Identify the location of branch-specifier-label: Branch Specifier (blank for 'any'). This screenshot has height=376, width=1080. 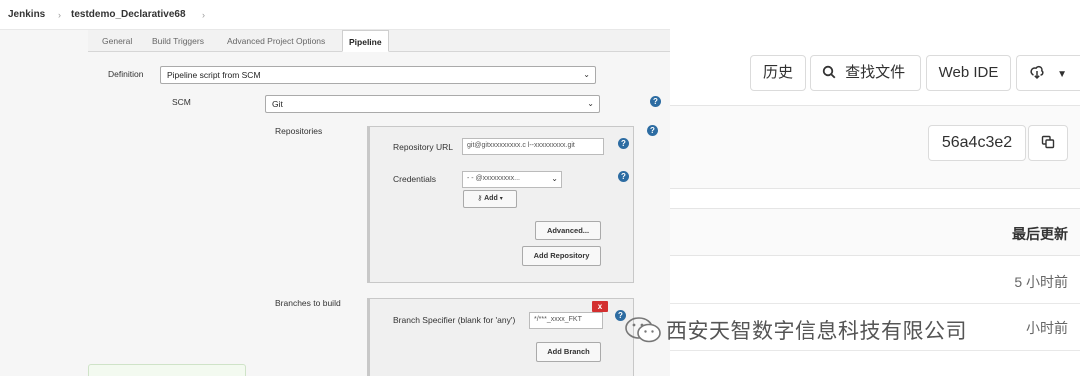
(454, 320).